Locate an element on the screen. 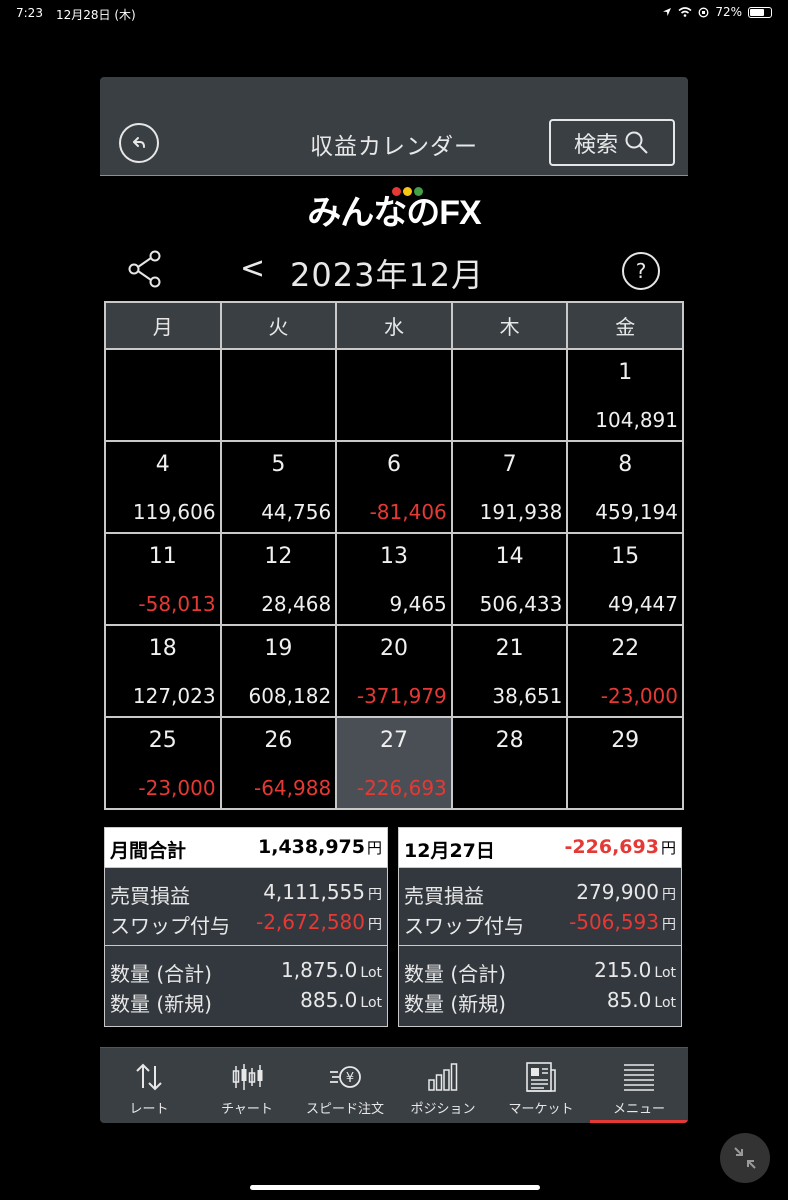 Image resolution: width=788 pixels, height=1200 pixels. monthly-summary-header: 月間合計 1,438,975 円 is located at coordinates (246, 848).